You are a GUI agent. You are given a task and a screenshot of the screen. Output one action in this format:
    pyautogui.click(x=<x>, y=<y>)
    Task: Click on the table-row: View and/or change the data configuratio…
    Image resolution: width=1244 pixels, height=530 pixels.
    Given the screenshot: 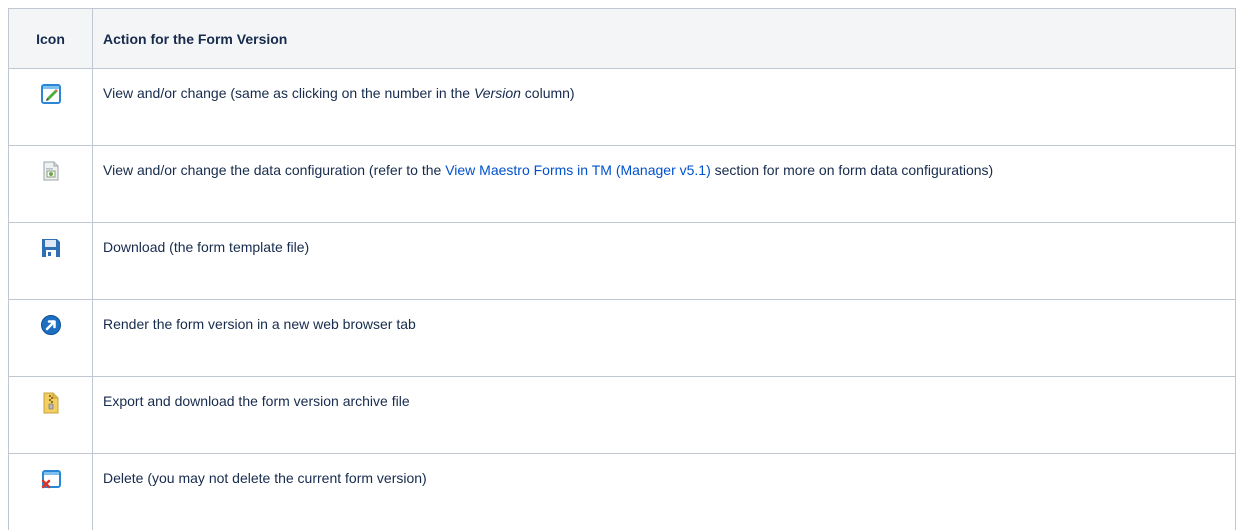 What is the action you would take?
    pyautogui.click(x=622, y=184)
    